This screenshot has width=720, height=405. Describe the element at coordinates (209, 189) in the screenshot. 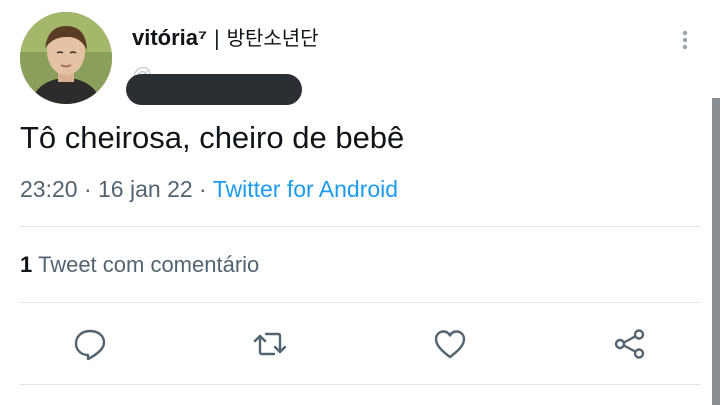

I see `tweet-meta: 23:20 · 16 jan 22 · Twitter for Android` at that location.